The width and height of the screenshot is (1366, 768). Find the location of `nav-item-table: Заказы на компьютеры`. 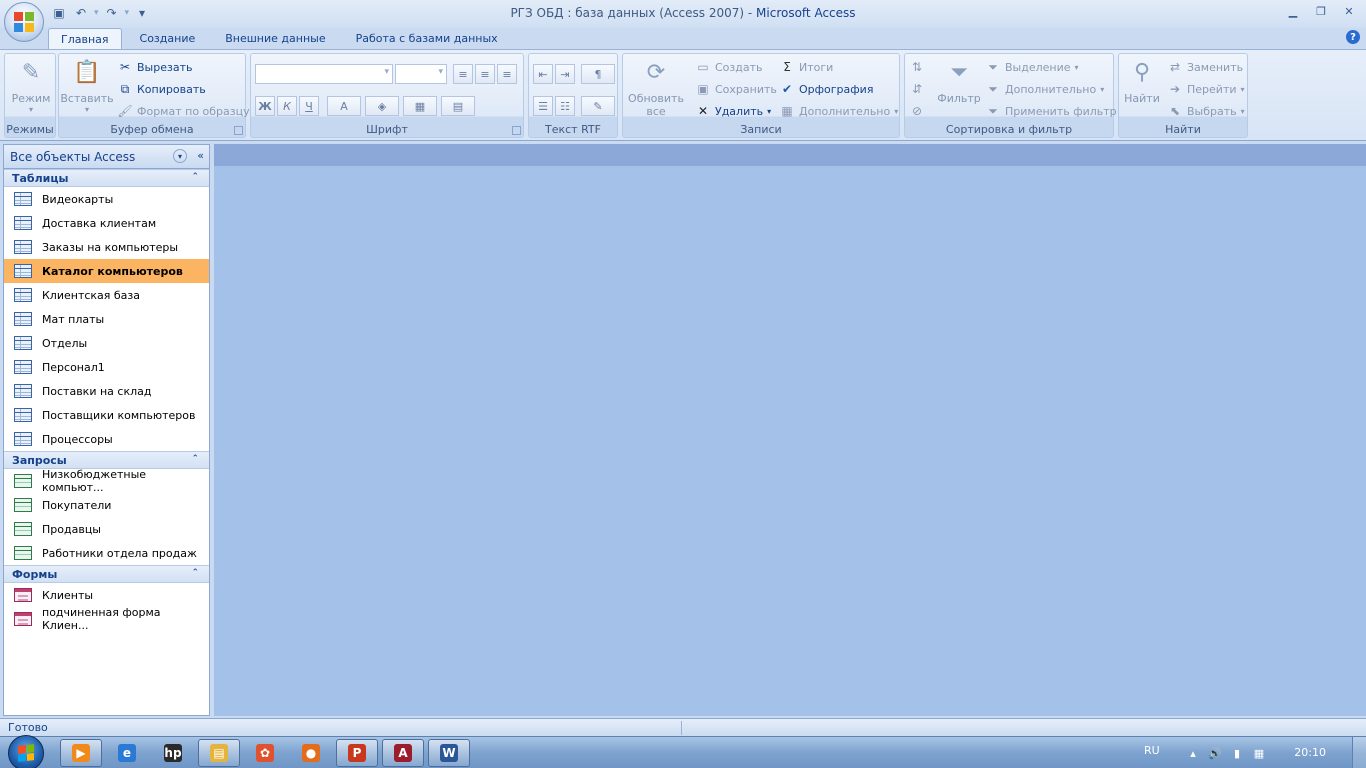

nav-item-table: Заказы на компьютеры is located at coordinates (106, 247).